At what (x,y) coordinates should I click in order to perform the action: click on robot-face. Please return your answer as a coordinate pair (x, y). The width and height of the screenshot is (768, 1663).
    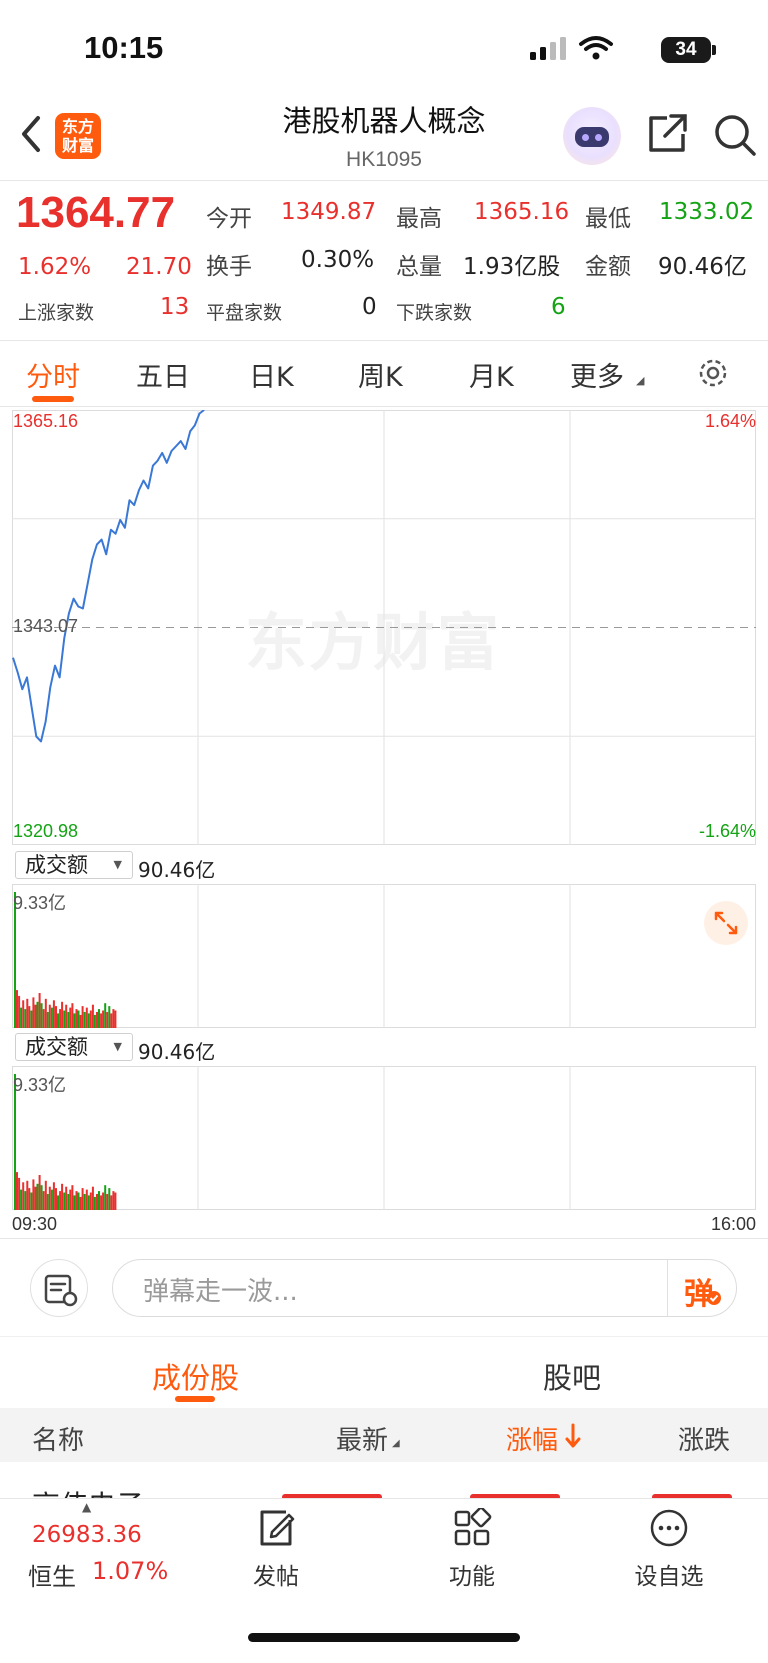
    Looking at the image, I should click on (592, 137).